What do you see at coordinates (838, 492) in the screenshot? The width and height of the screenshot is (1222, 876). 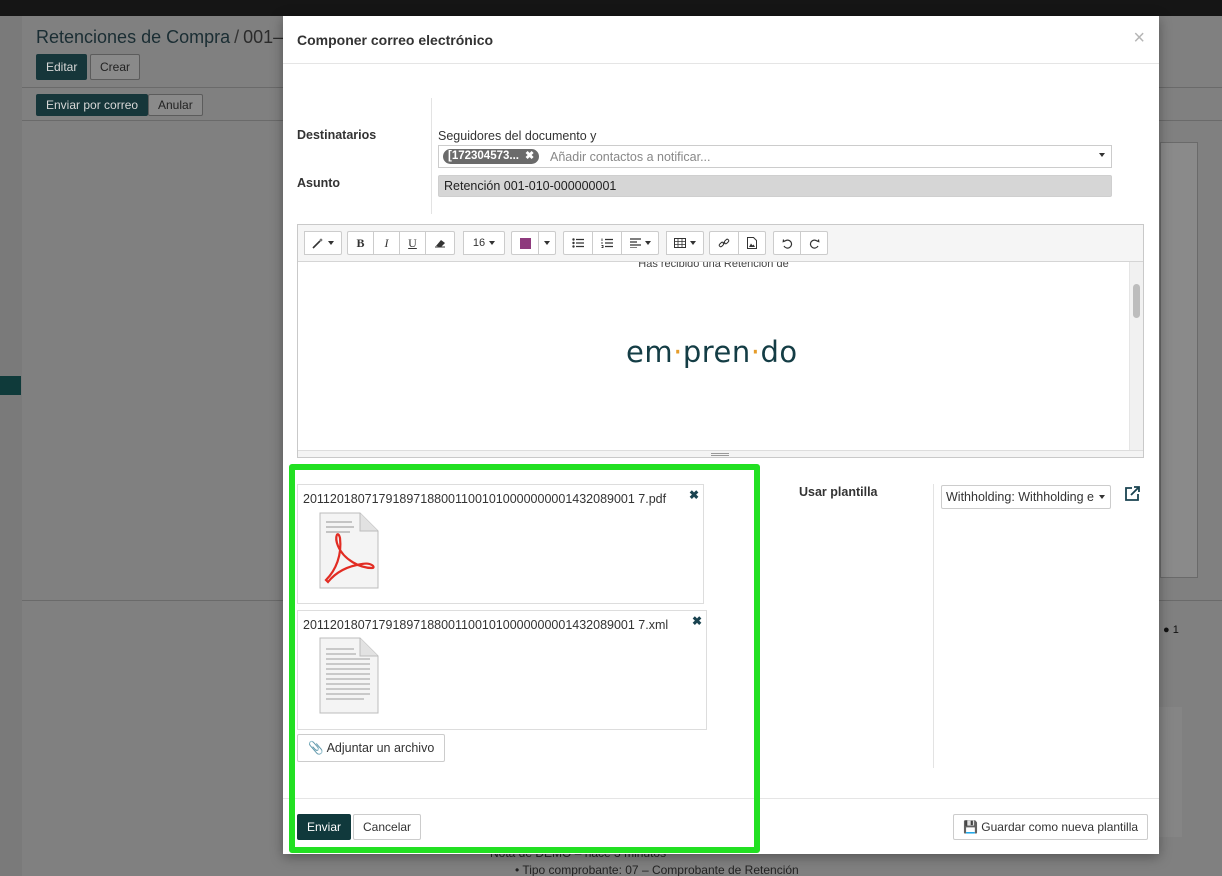 I see `template-label: Usar plantilla` at bounding box center [838, 492].